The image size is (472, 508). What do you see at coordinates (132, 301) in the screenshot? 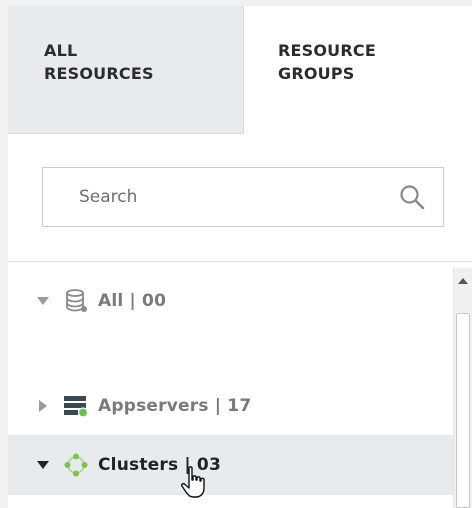
I see `tree-item-label: All | 00` at bounding box center [132, 301].